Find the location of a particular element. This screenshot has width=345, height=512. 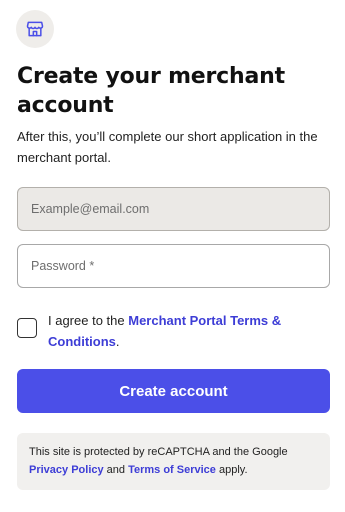

recaptcha-suffix: apply. is located at coordinates (231, 470).